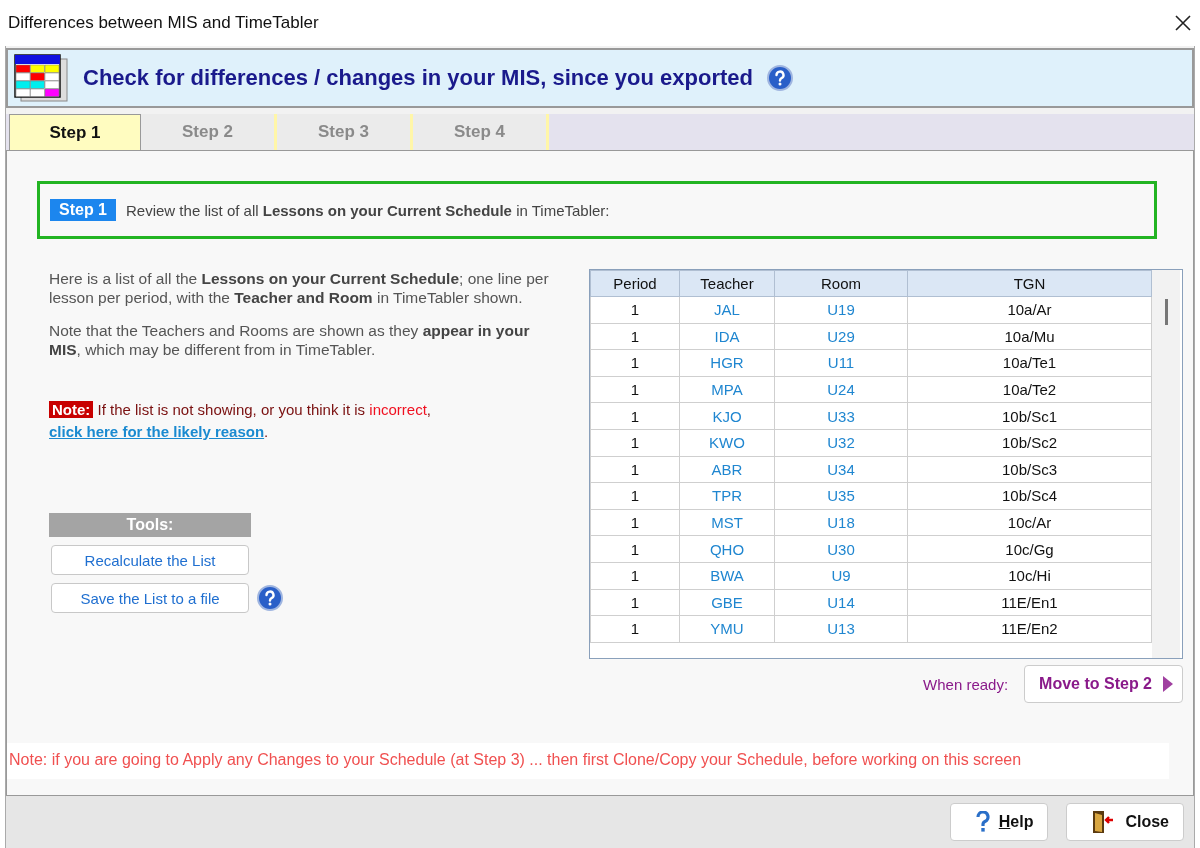 The image size is (1200, 848). What do you see at coordinates (1029, 416) in the screenshot?
I see `table-cell: 10b/Sc1` at bounding box center [1029, 416].